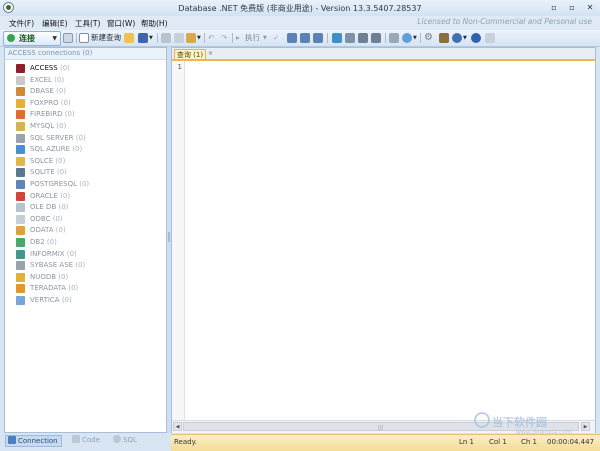 The height and width of the screenshot is (451, 600). What do you see at coordinates (129, 38) in the screenshot?
I see `open-folder-icon` at bounding box center [129, 38].